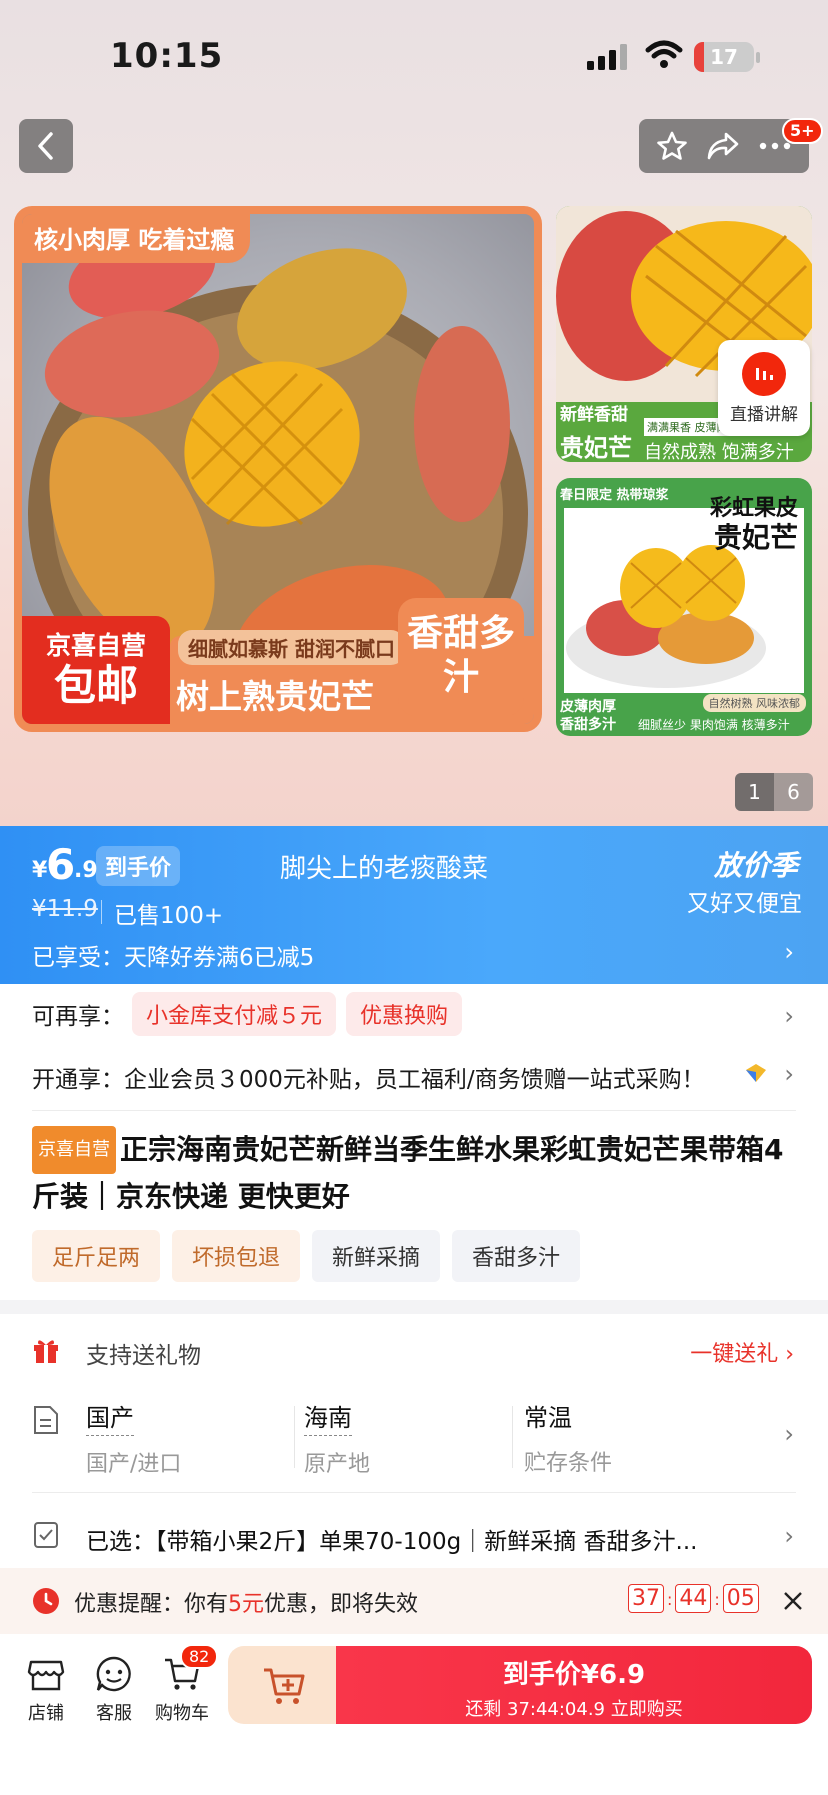 Image resolution: width=828 pixels, height=1795 pixels. I want to click on spec-origin: 海南 原产地, so click(337, 1438).